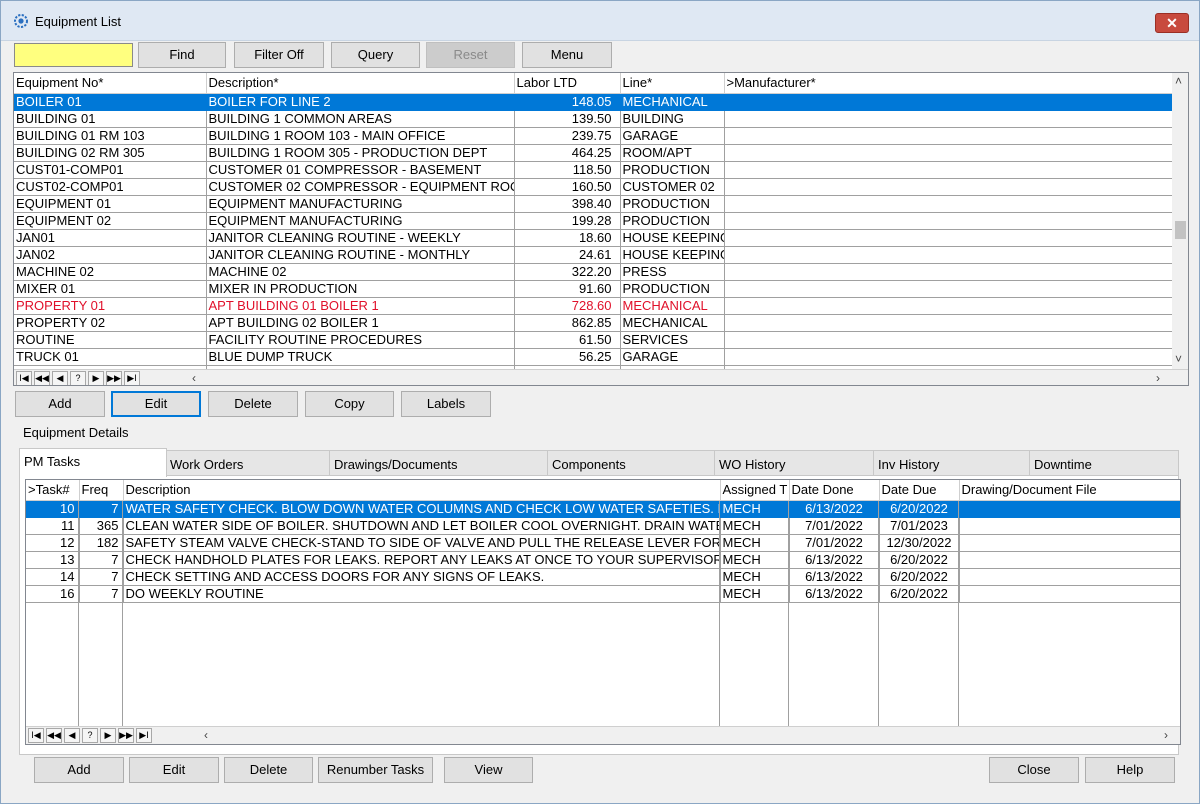 Image resolution: width=1200 pixels, height=804 pixels. I want to click on close-button: Close, so click(1034, 770).